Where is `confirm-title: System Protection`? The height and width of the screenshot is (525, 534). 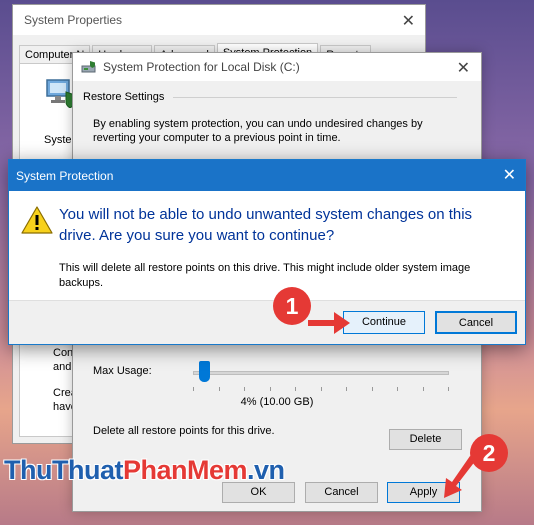 confirm-title: System Protection is located at coordinates (65, 175).